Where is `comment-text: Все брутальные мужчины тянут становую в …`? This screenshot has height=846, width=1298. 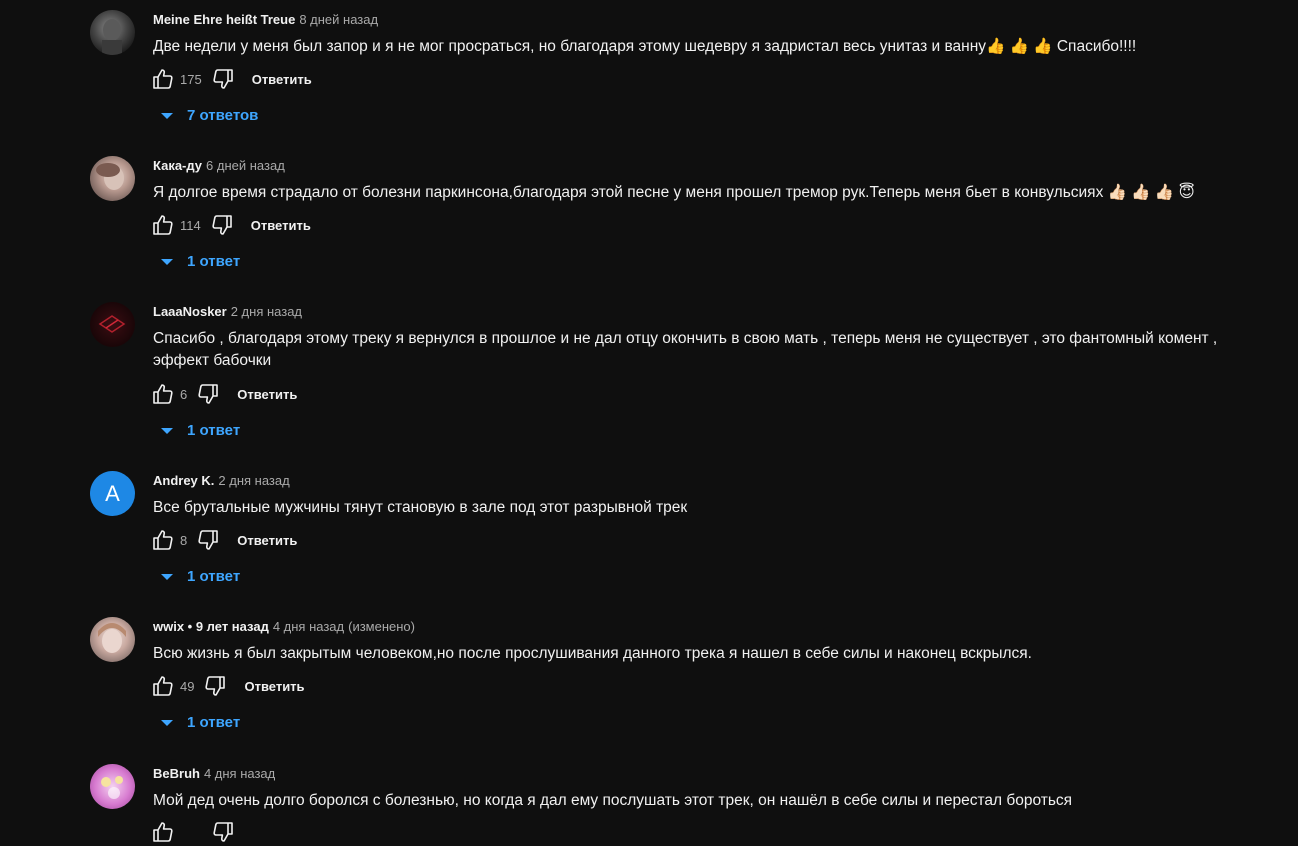 comment-text: Все брутальные мужчины тянут становую в … is located at coordinates (420, 507).